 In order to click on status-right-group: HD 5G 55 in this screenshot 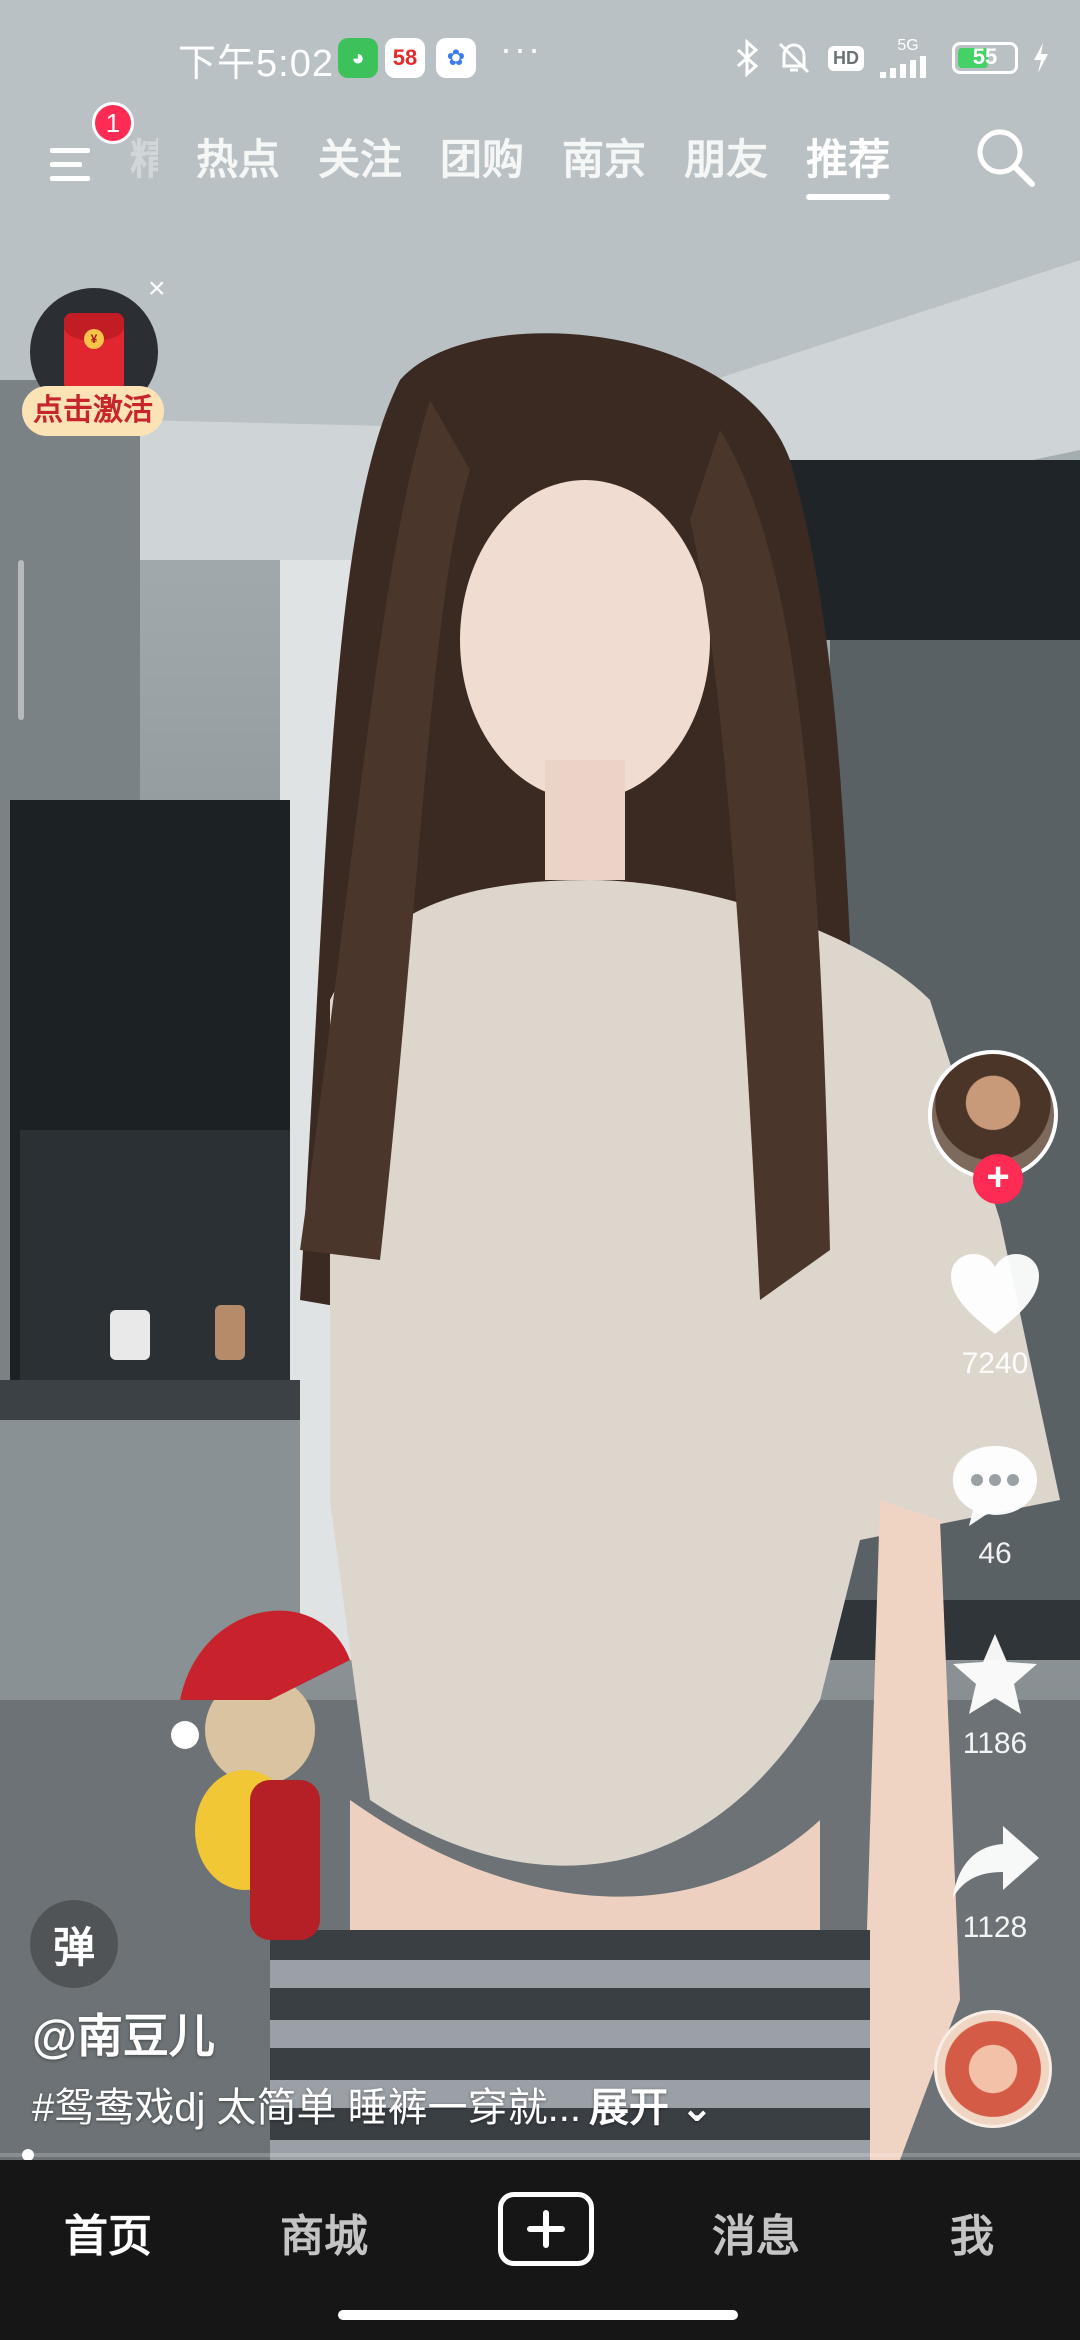, I will do `click(892, 58)`.